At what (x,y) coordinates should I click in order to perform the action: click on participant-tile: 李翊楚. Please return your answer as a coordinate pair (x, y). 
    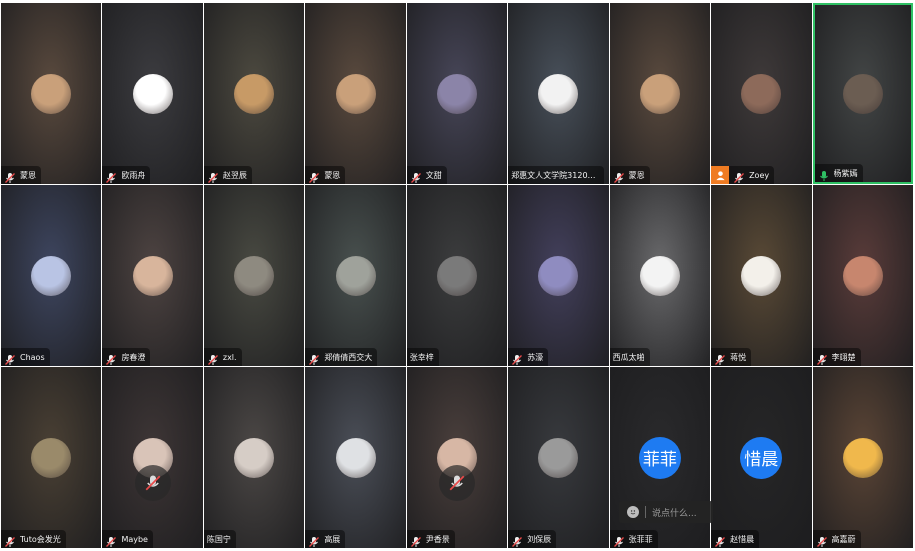
    Looking at the image, I should click on (862, 275).